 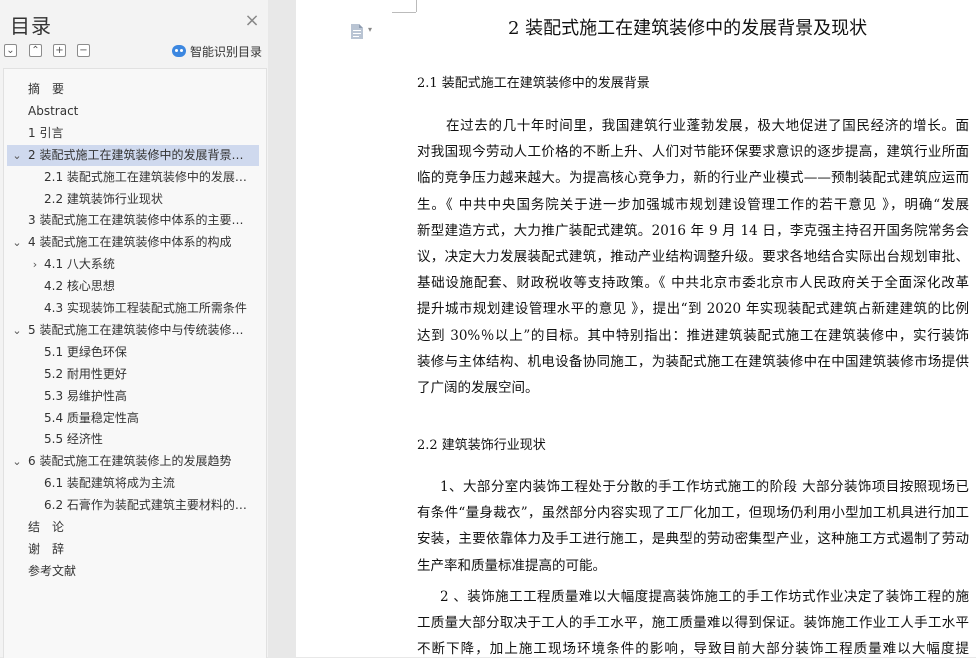 I want to click on toc-item-label: 4.3 实现装饰工程装配式施工所需条件, so click(x=145, y=308).